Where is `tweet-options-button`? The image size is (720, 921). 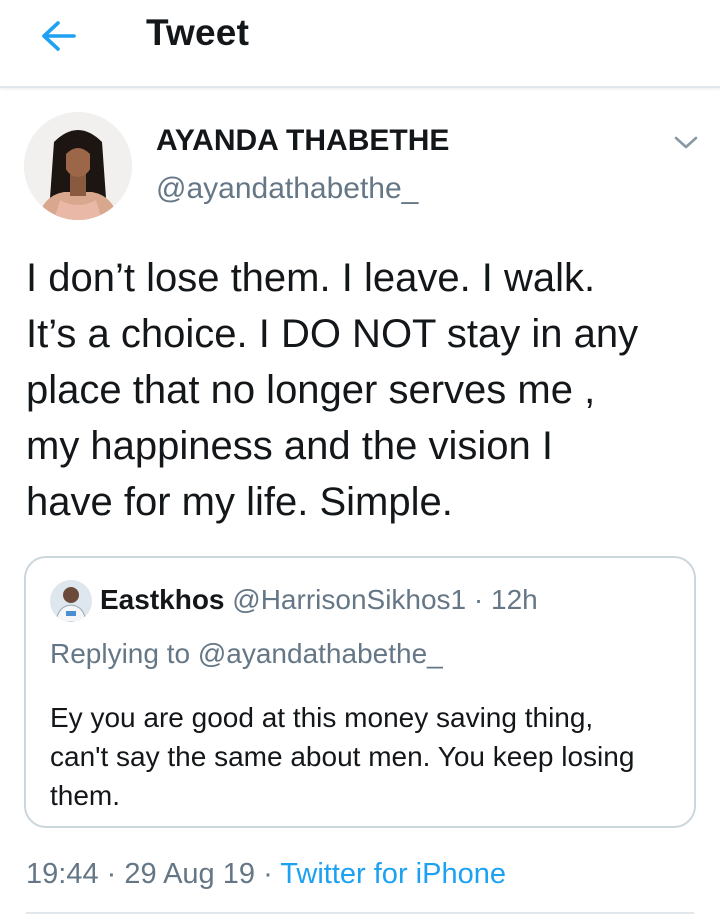 tweet-options-button is located at coordinates (686, 143).